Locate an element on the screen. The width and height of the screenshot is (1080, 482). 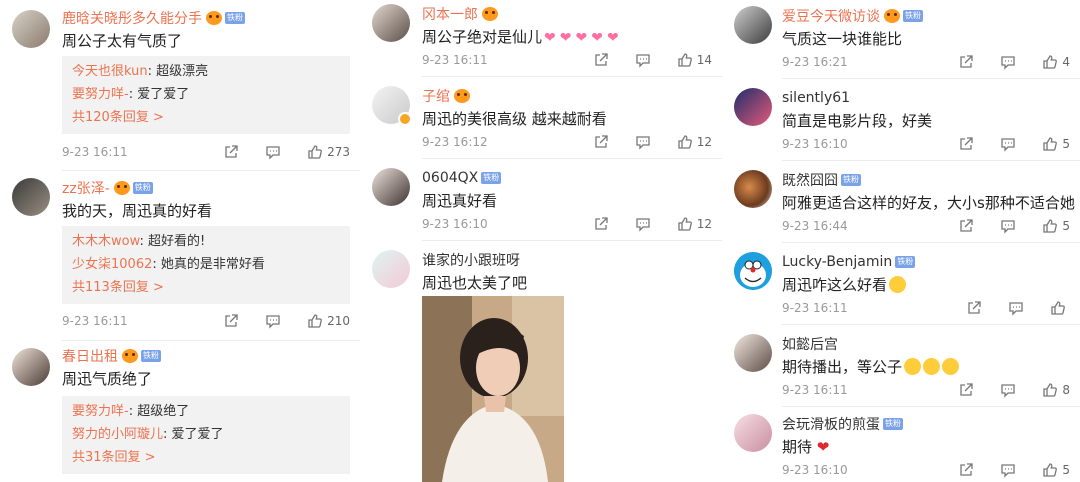
username: Lucky-Benjamin is located at coordinates (837, 262).